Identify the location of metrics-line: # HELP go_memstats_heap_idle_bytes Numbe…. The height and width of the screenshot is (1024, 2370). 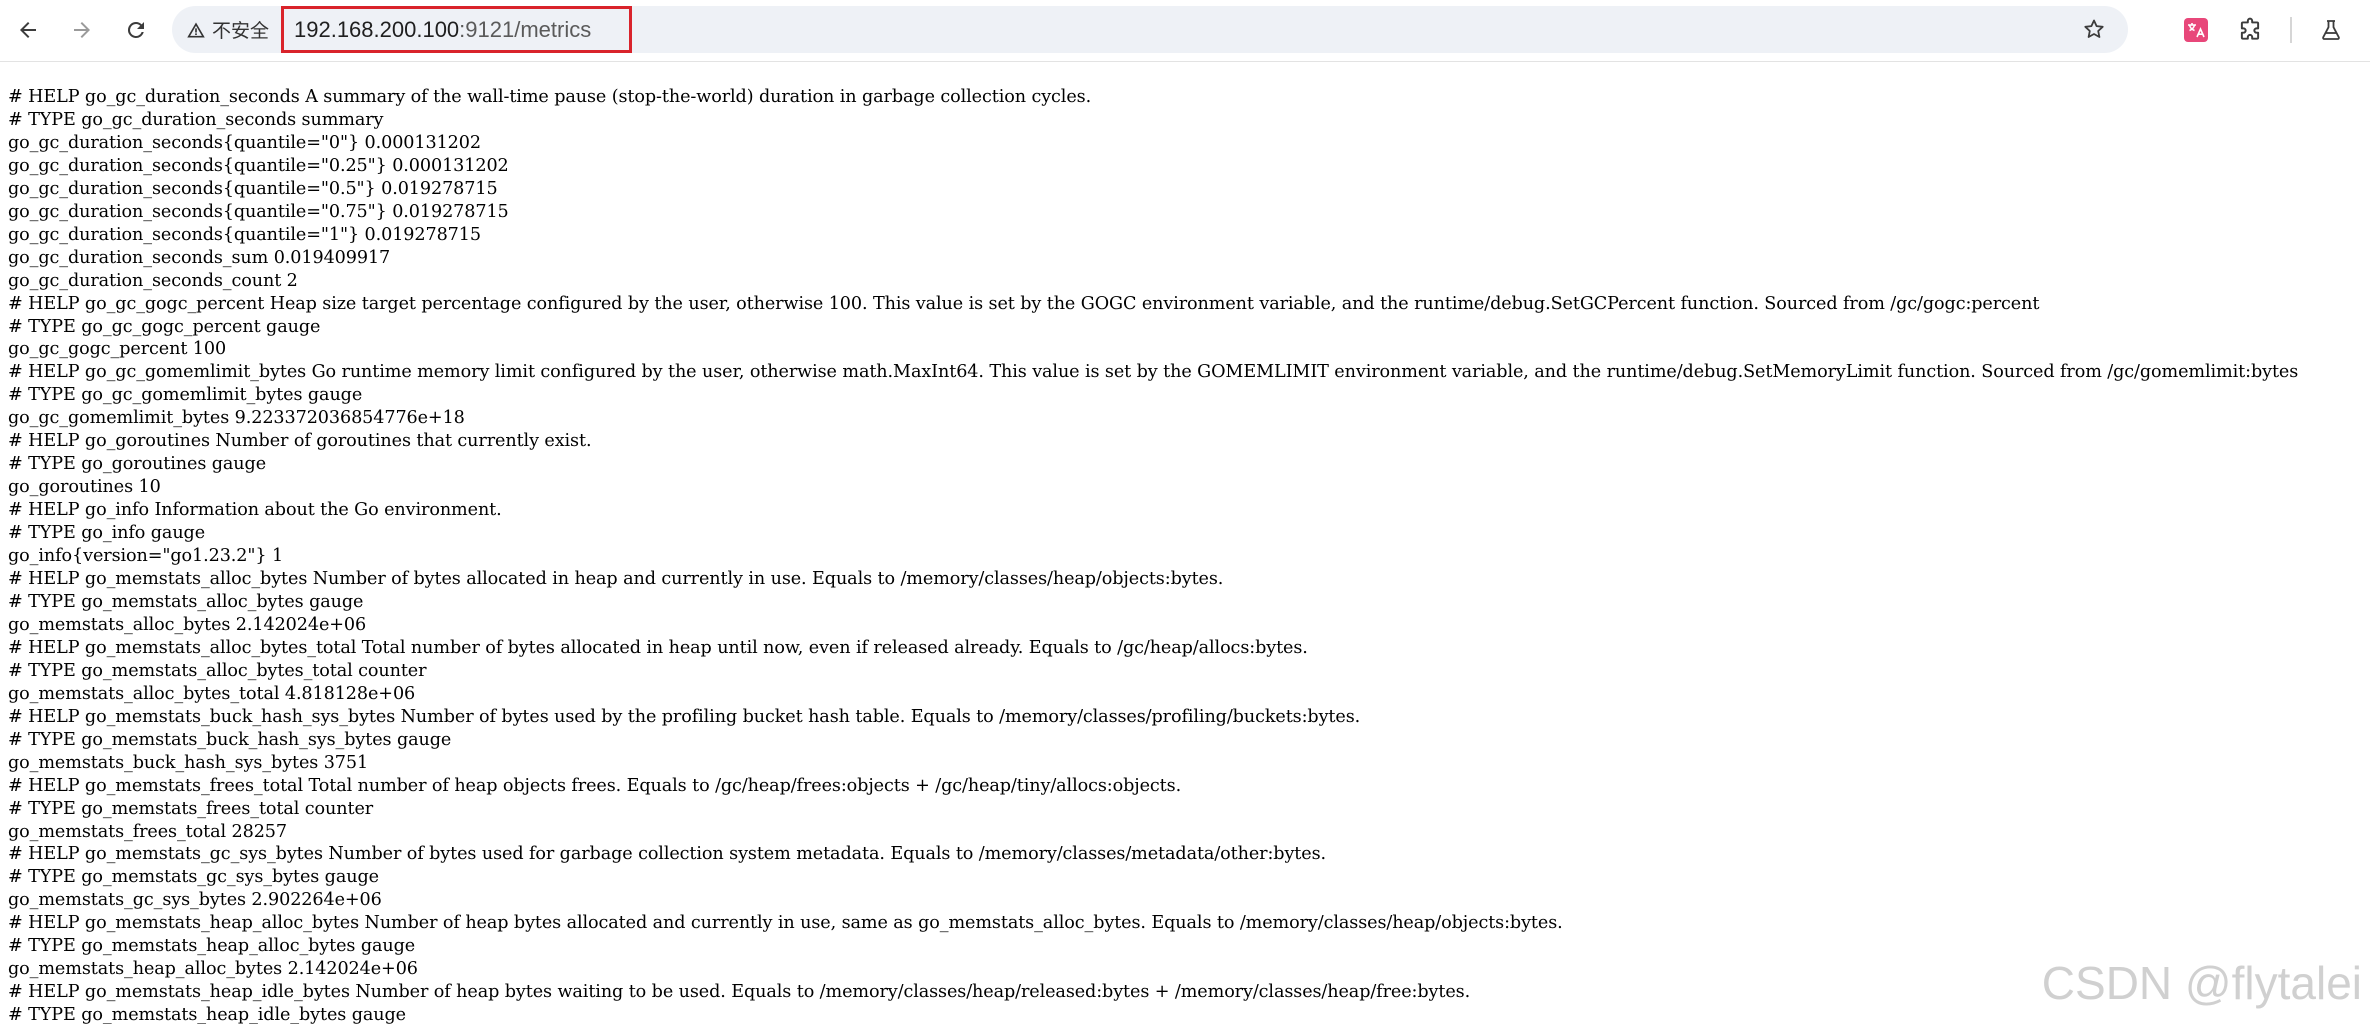
(739, 992).